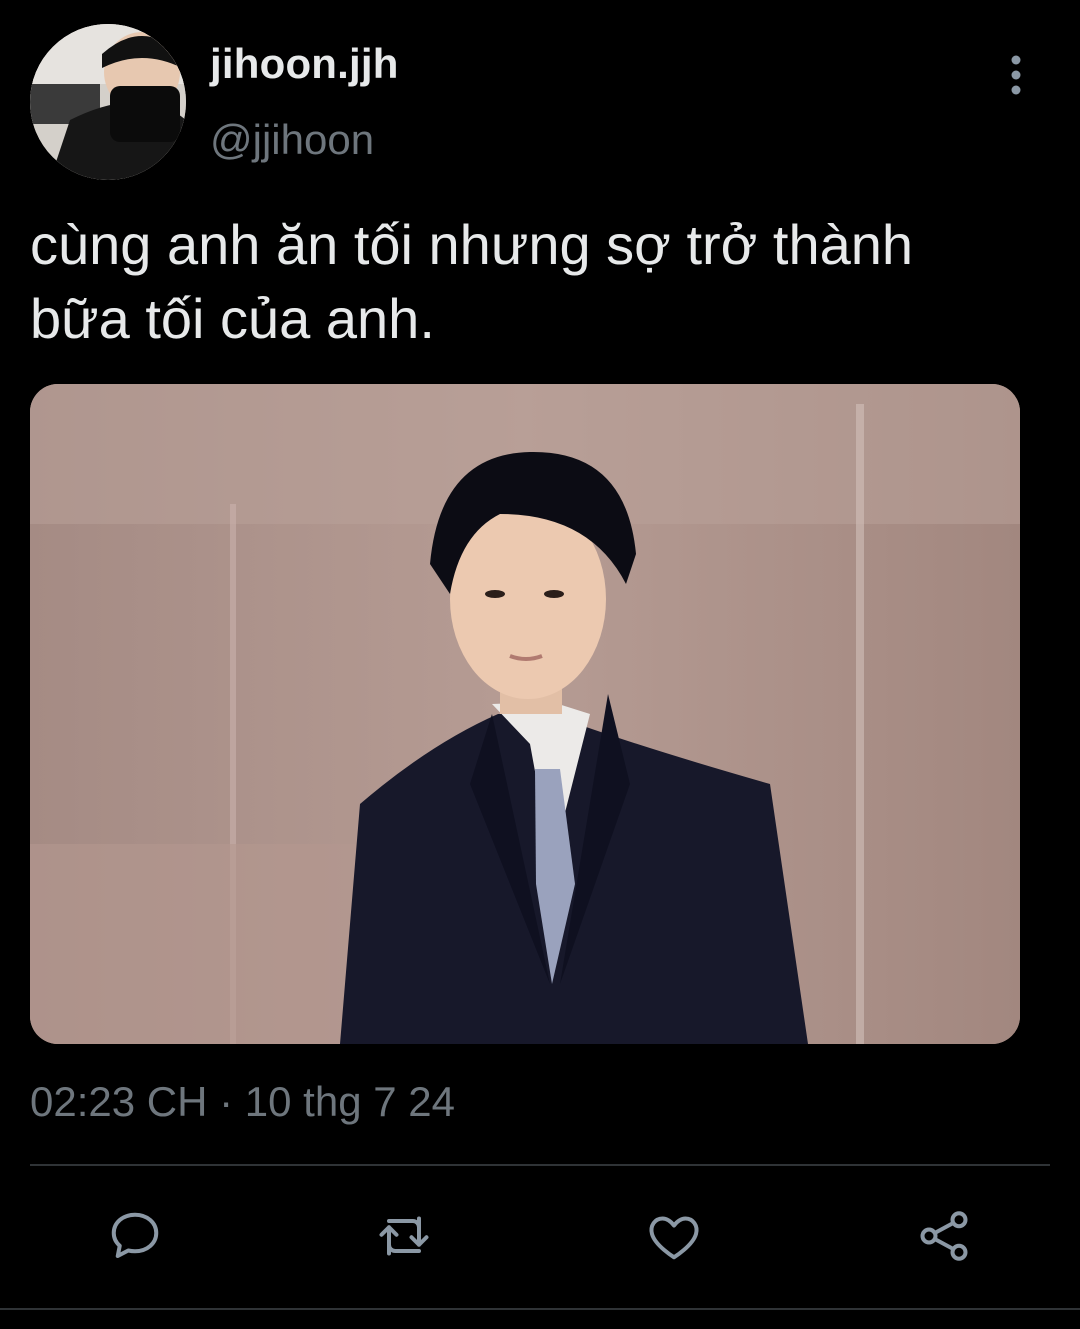 Image resolution: width=1080 pixels, height=1329 pixels. What do you see at coordinates (349, 1101) in the screenshot?
I see `tweet-date: 10 thg 7 24` at bounding box center [349, 1101].